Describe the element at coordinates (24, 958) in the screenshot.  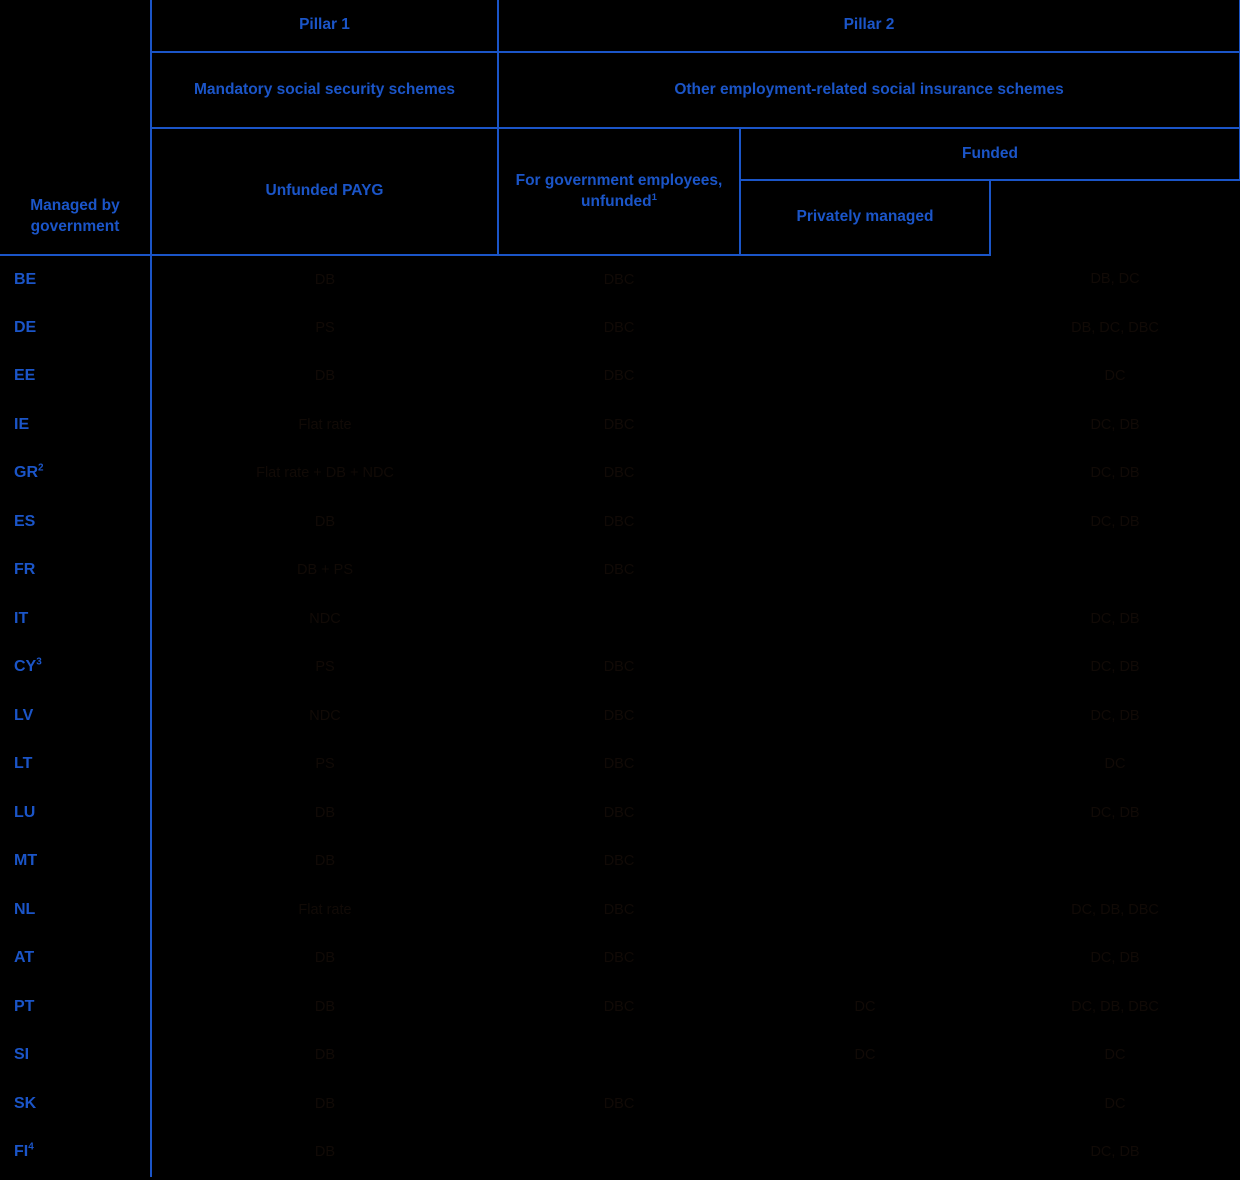
I see `country-label: AT` at that location.